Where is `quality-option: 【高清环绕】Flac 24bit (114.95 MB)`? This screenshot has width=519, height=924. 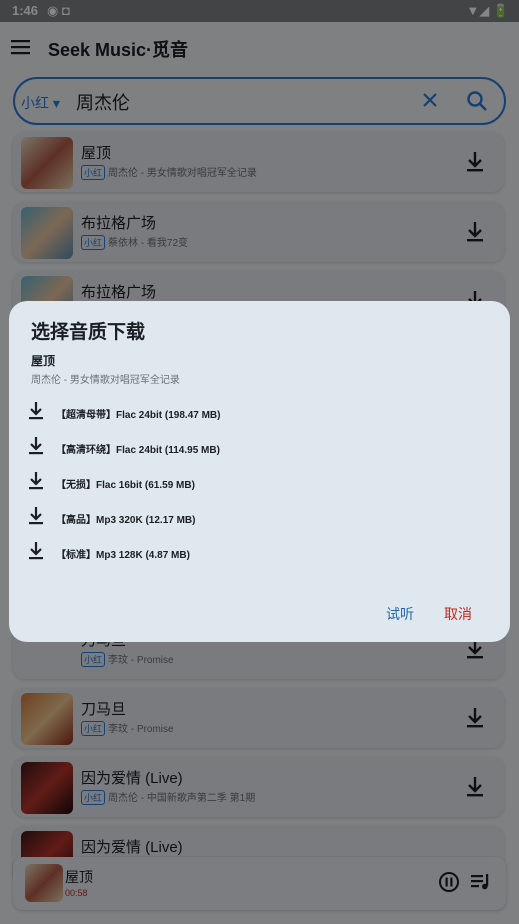 quality-option: 【高清环绕】Flac 24bit (114.95 MB) is located at coordinates (175, 447).